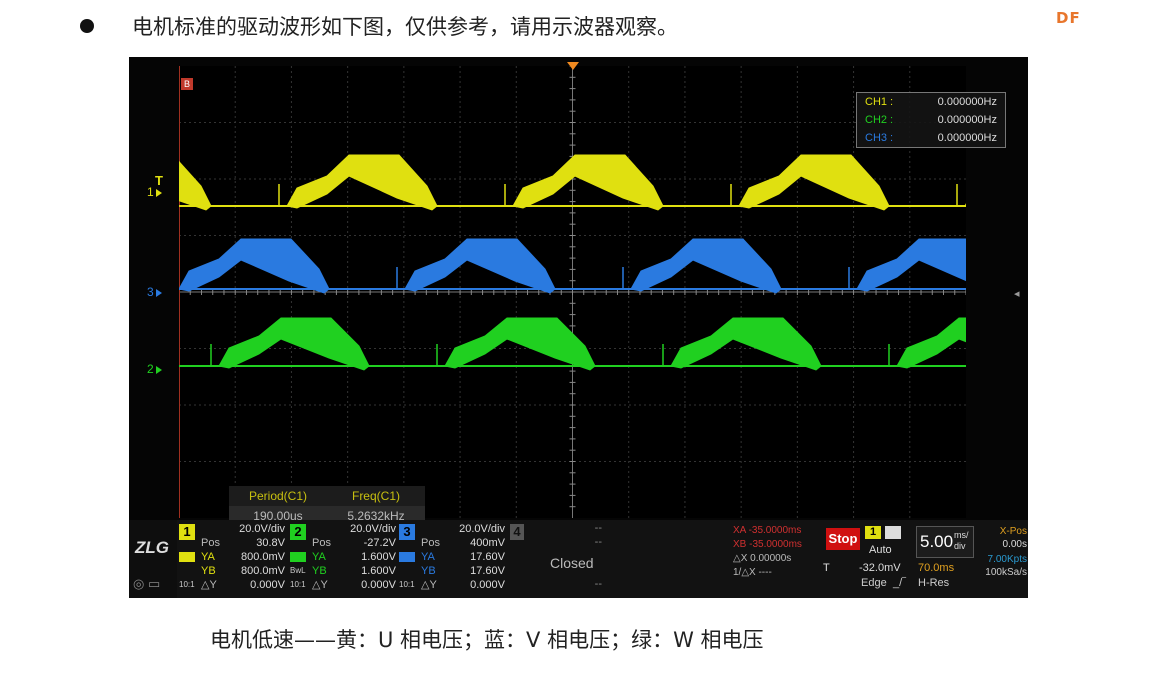  I want to click on ch2-probe: 10:1, so click(298, 584).